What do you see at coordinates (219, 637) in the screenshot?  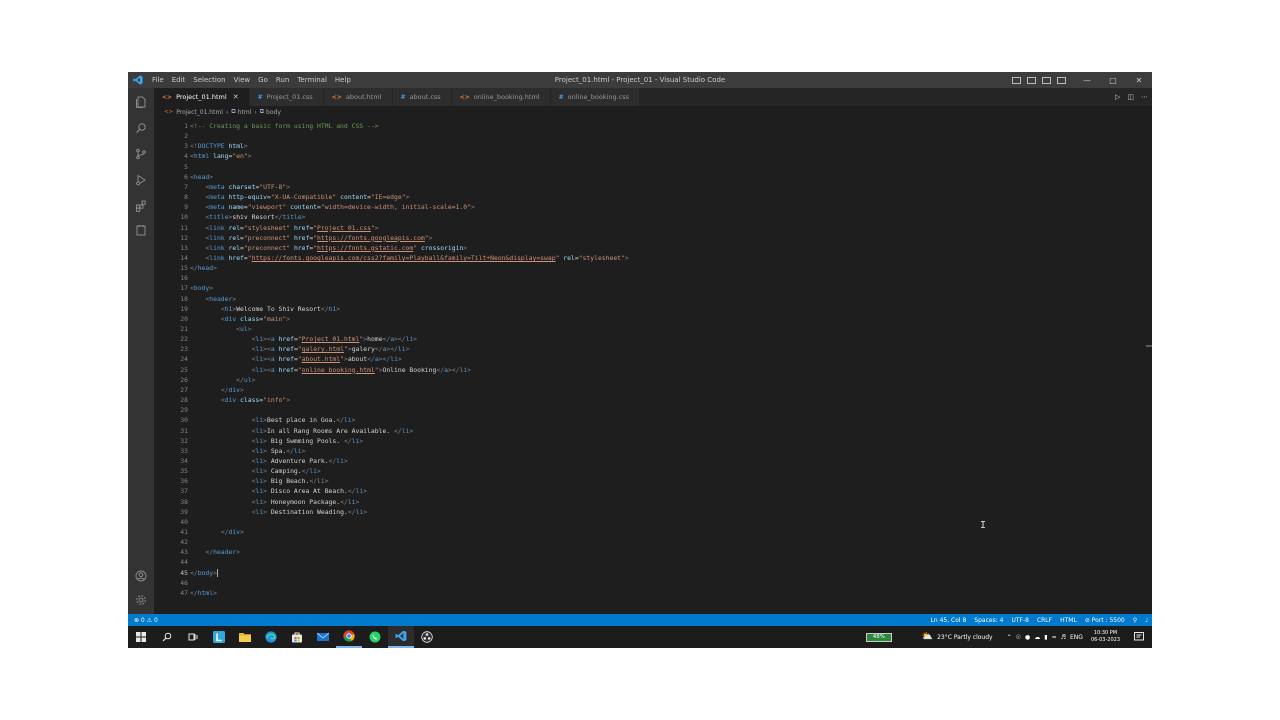 I see `app-l-icon` at bounding box center [219, 637].